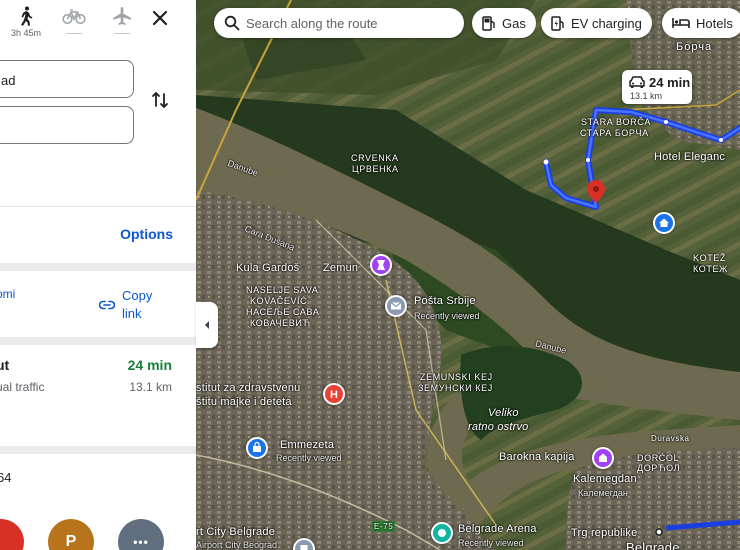  What do you see at coordinates (282, 290) in the screenshot?
I see `map-label-naselje: NASELJE SAVA` at bounding box center [282, 290].